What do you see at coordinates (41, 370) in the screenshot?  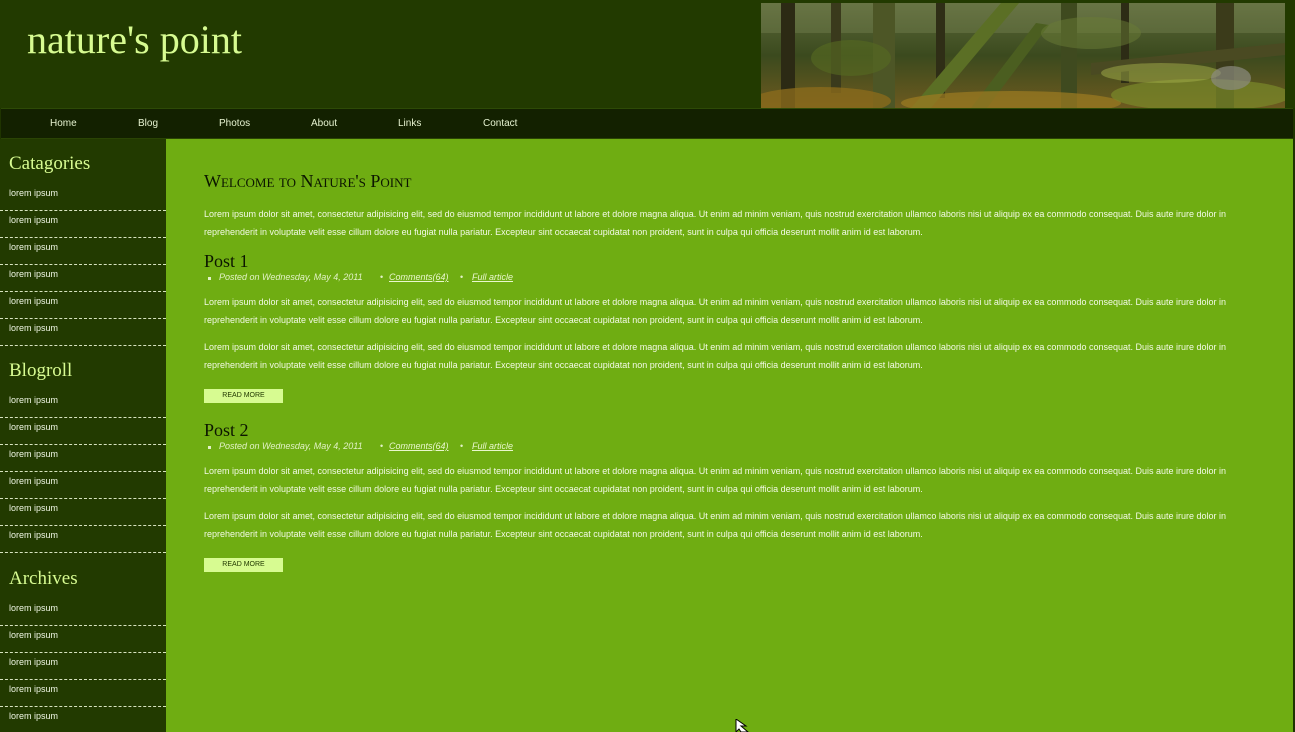 I see `blogroll-heading: Blogroll` at bounding box center [41, 370].